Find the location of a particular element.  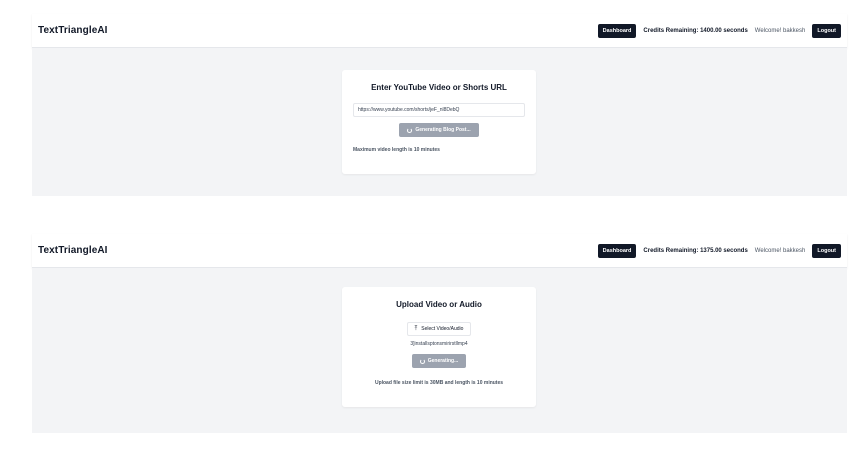

upload-icon: ⤒ is located at coordinates (416, 328).